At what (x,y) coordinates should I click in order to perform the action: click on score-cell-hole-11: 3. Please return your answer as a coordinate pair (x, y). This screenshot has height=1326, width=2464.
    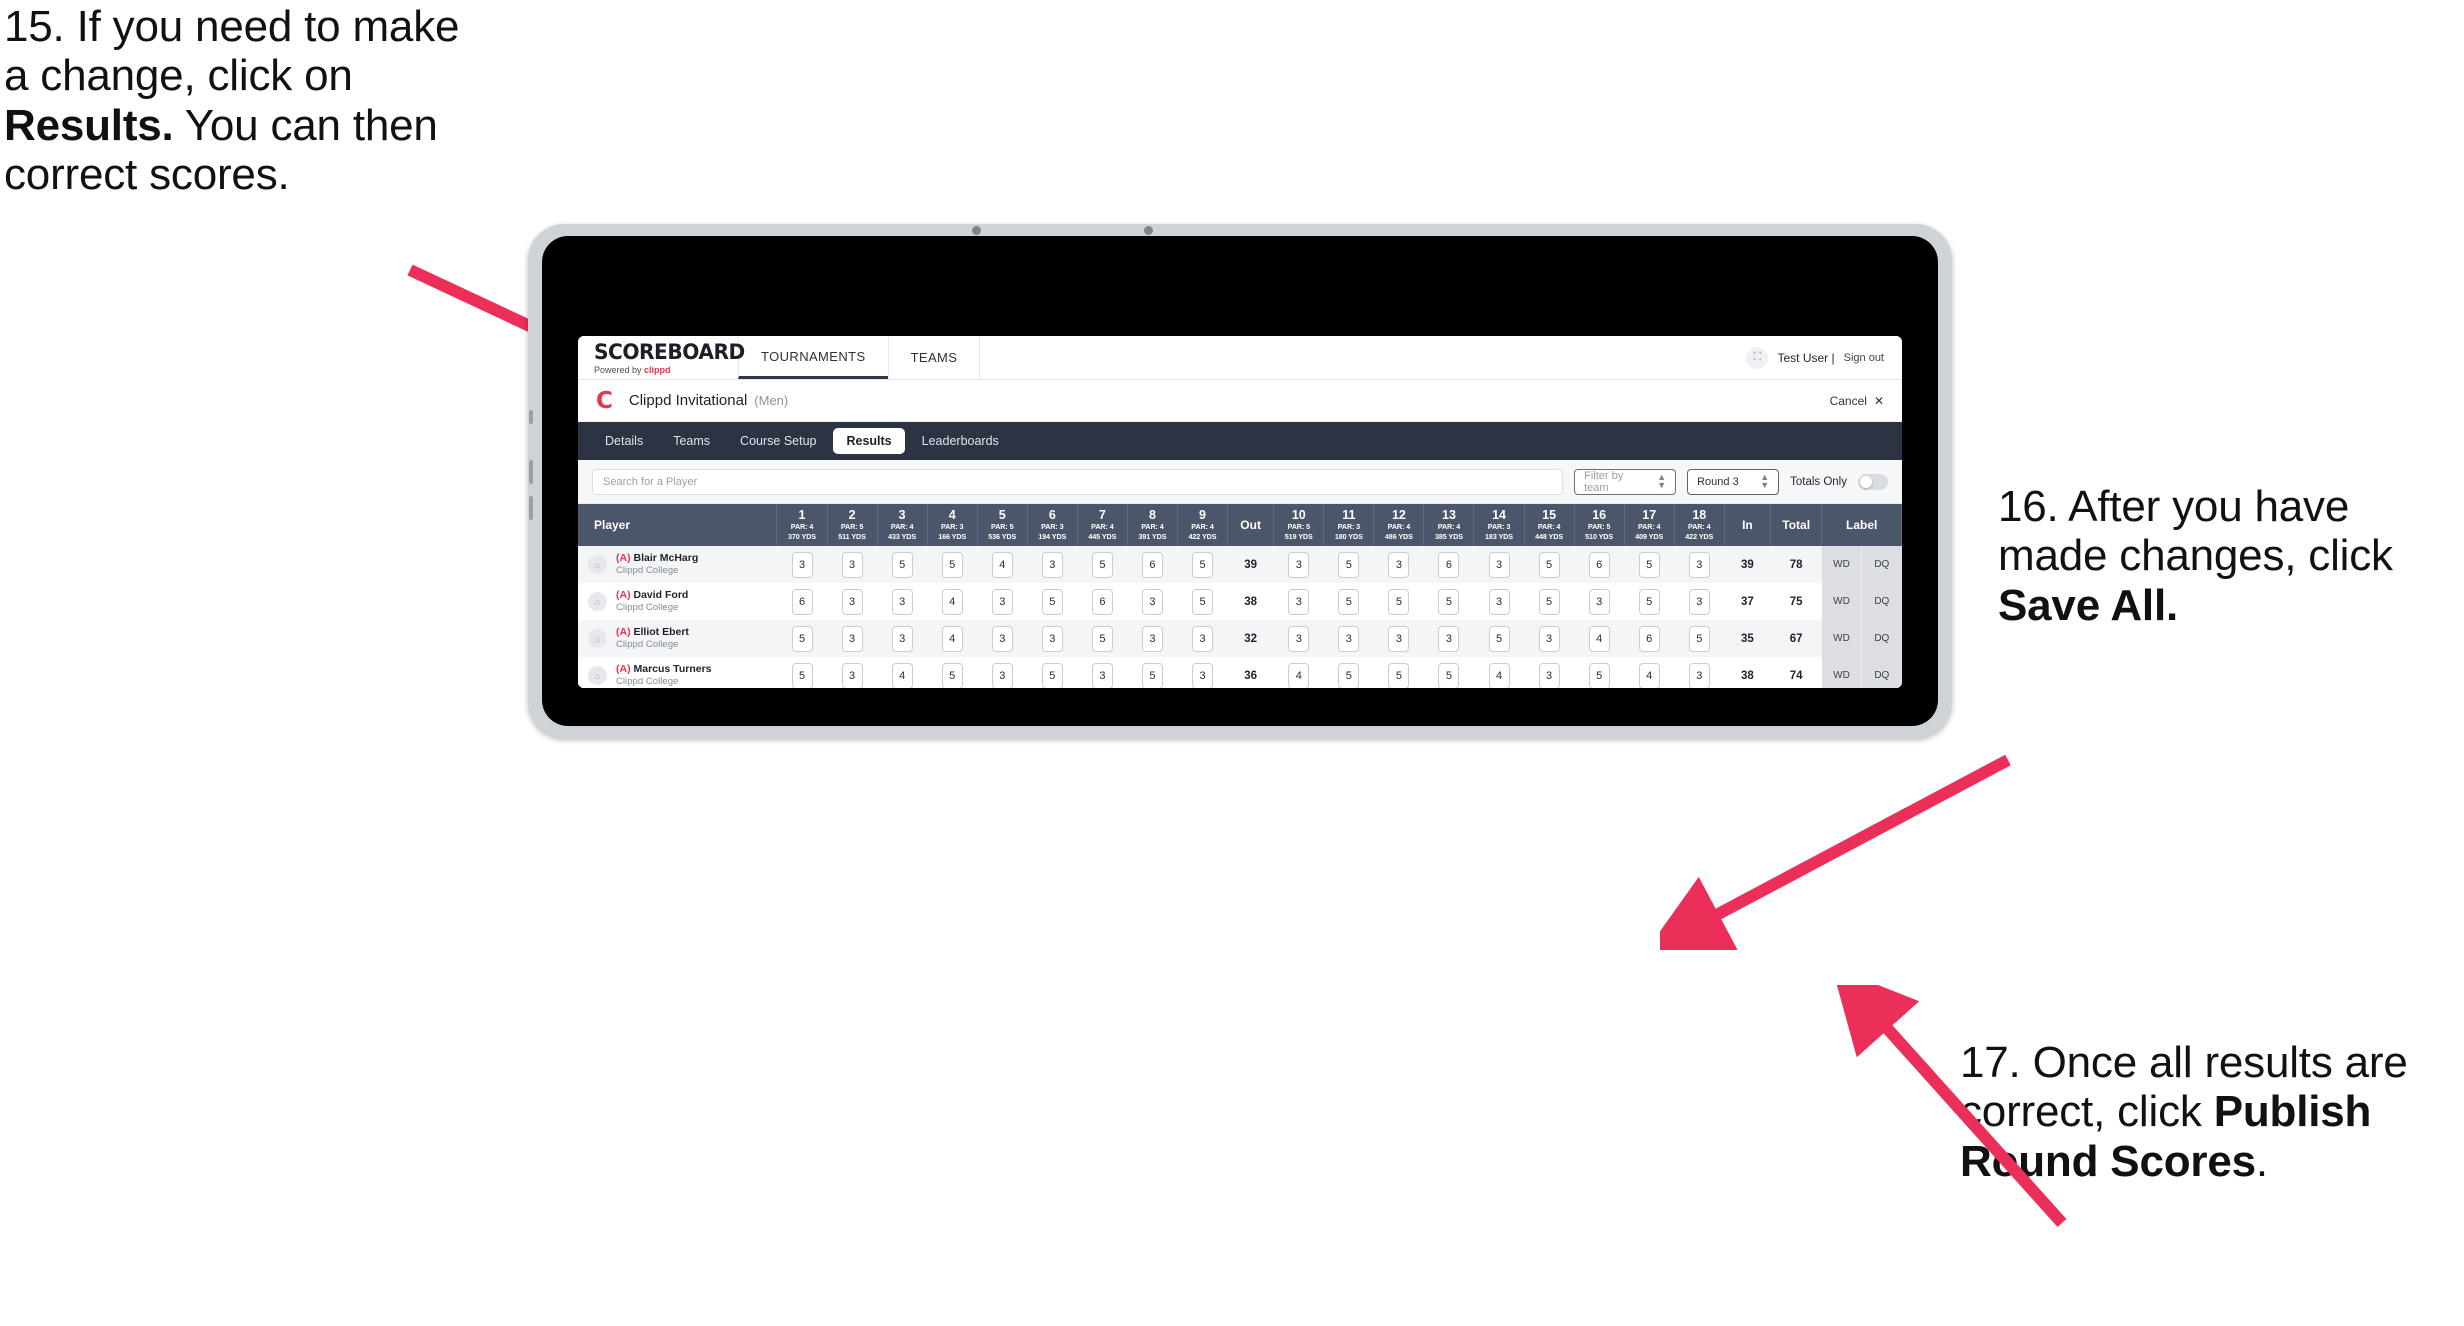
    Looking at the image, I should click on (1349, 638).